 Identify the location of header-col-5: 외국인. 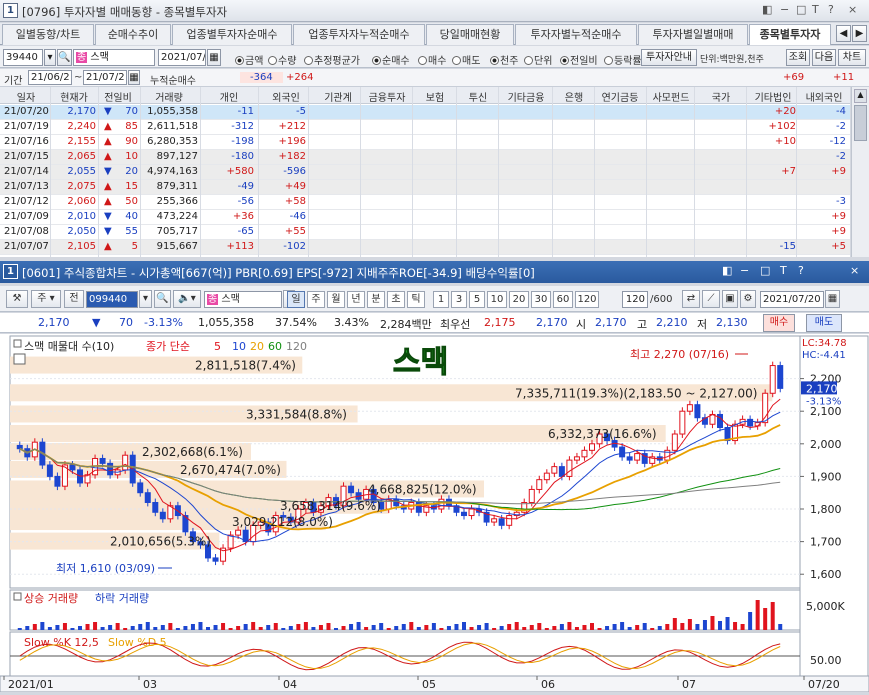
(286, 96).